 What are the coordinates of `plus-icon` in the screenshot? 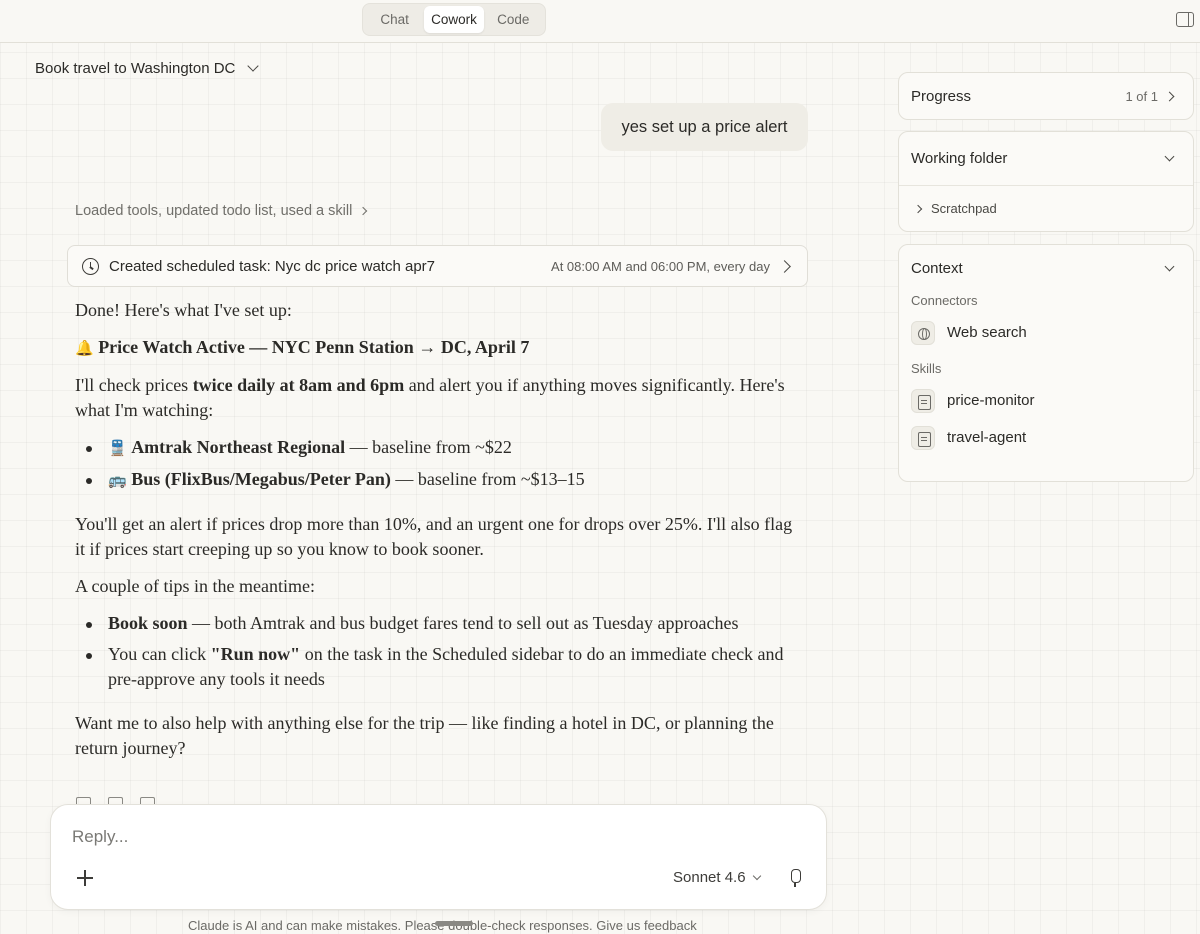 It's located at (85, 878).